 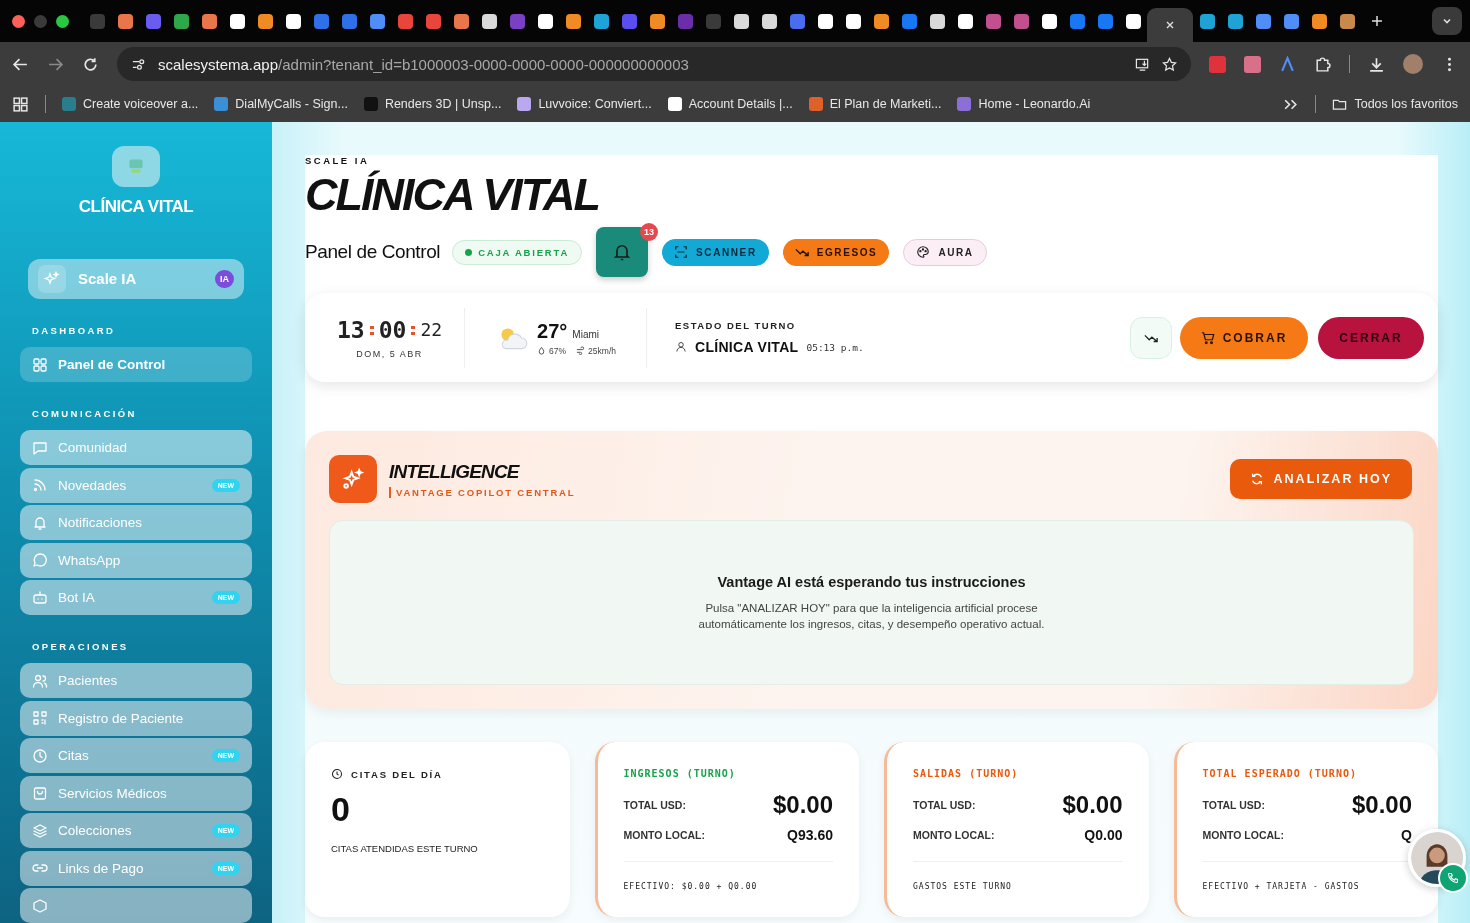 What do you see at coordinates (455, 471) in the screenshot?
I see `intelligence-title: INTELLIGENCE` at bounding box center [455, 471].